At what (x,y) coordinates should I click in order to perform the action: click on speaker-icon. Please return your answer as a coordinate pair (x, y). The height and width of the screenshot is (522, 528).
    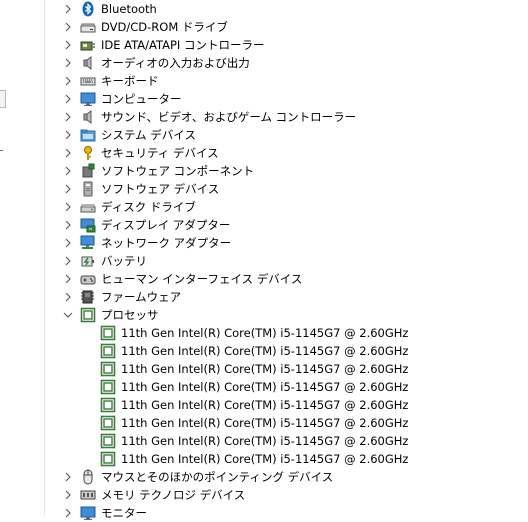
    Looking at the image, I should click on (88, 117).